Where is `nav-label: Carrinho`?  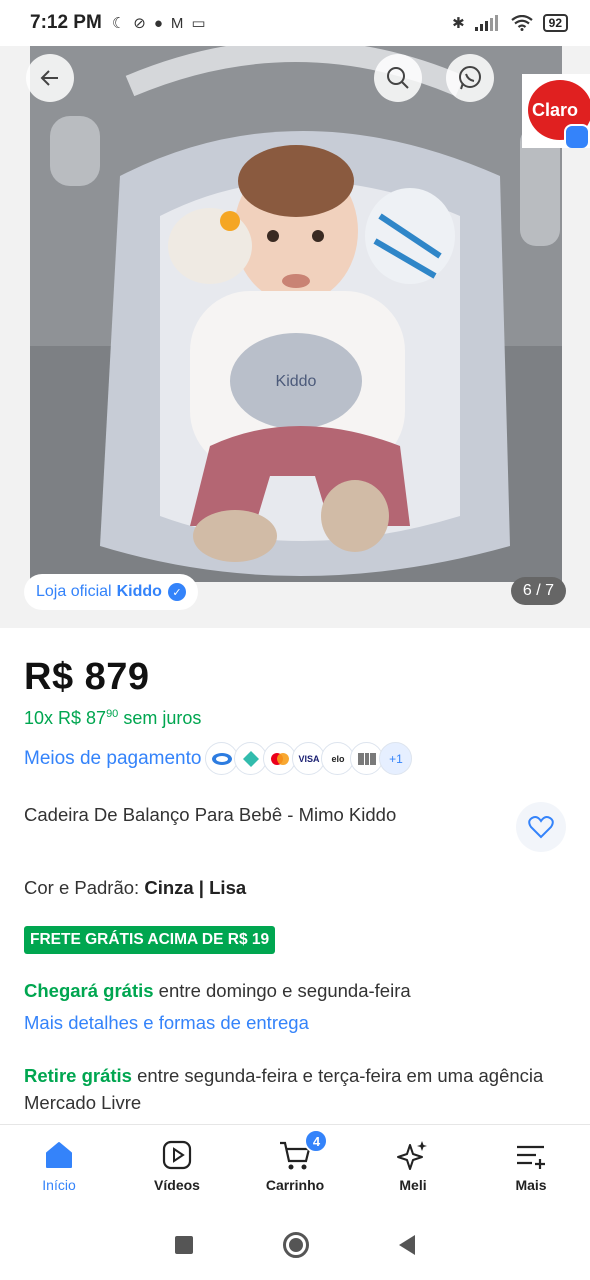 nav-label: Carrinho is located at coordinates (295, 1185).